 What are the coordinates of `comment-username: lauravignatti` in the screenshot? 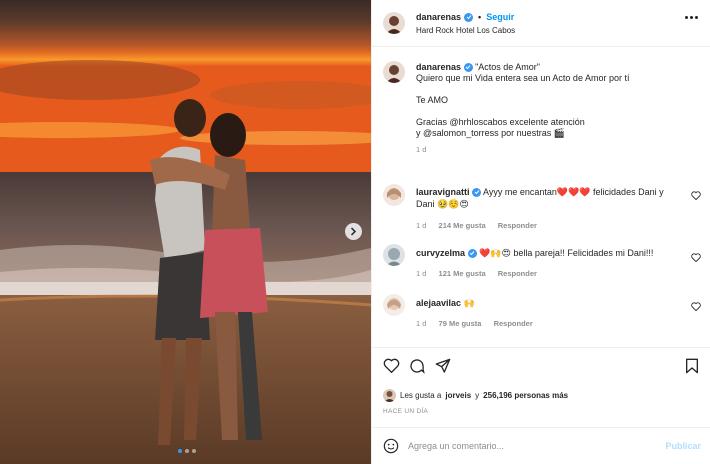 It's located at (443, 192).